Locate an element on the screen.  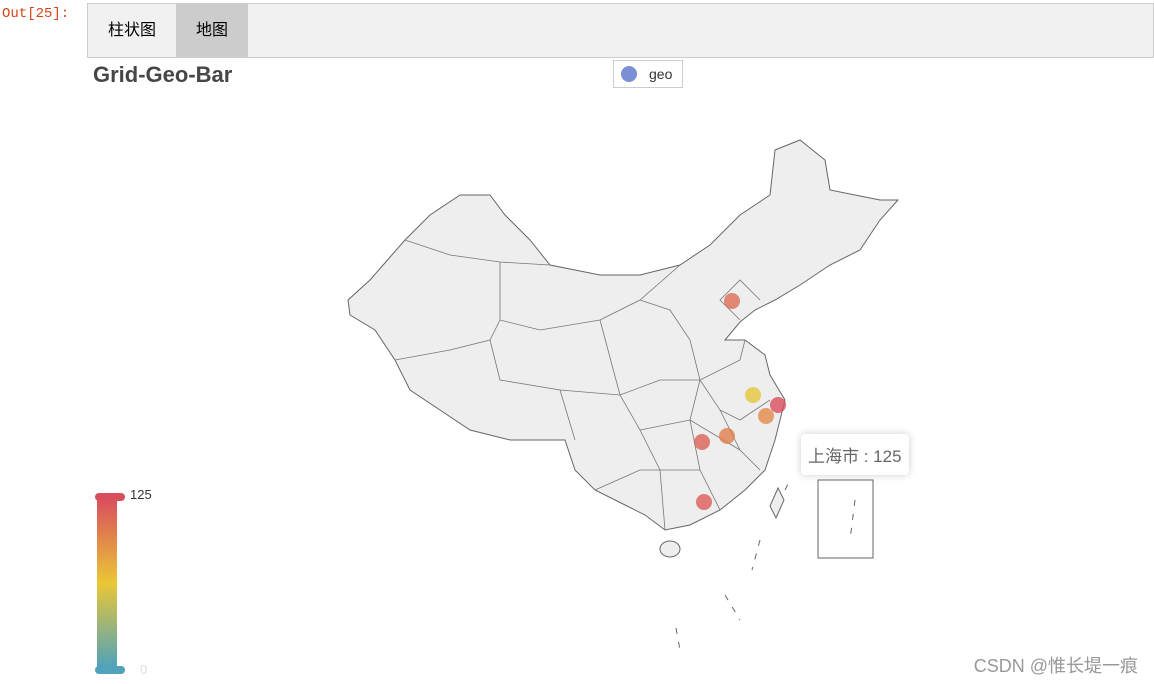
visual-map-min-handle is located at coordinates (110, 670).